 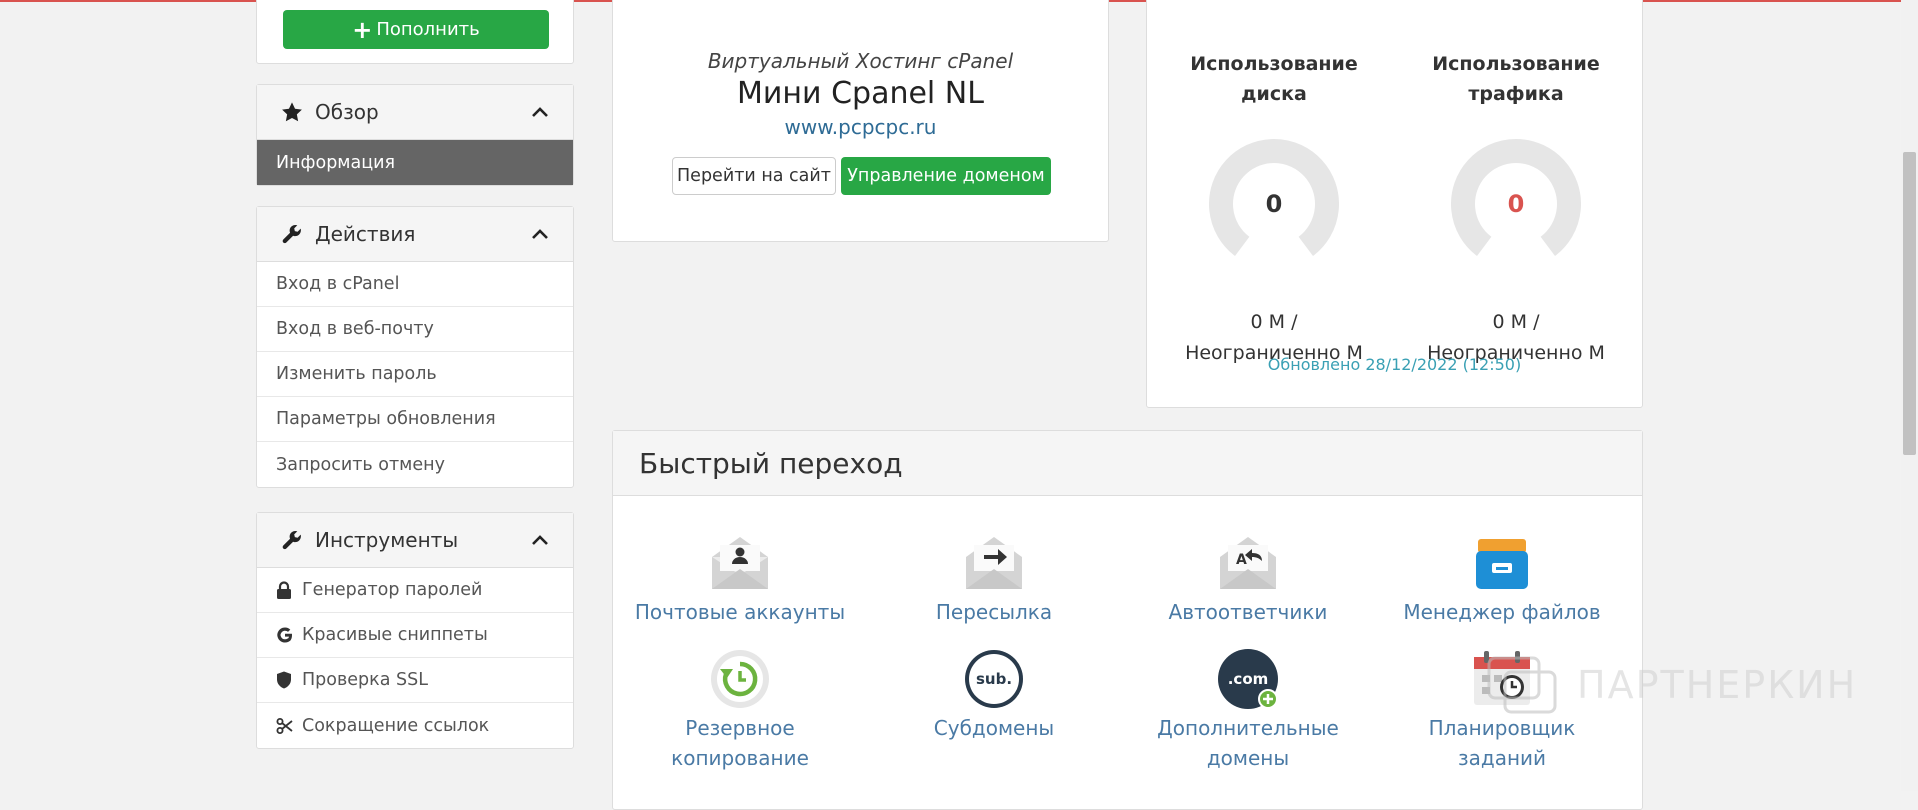 I want to click on scrollbar-thumb, so click(x=1909, y=303).